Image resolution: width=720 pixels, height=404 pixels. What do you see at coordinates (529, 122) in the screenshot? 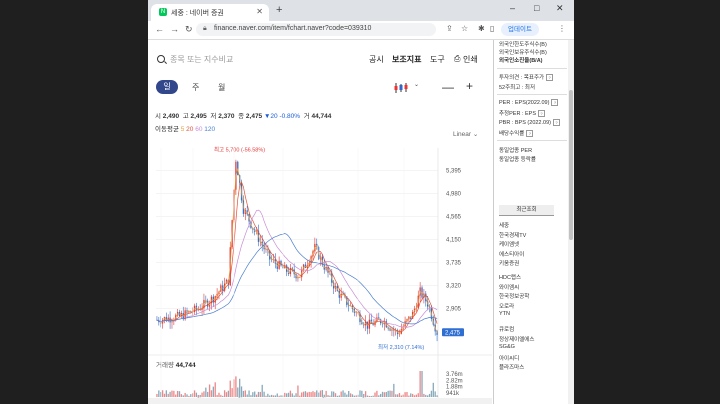
I see `sidebar-ratio-item: PBR : BPS (2022.09)?` at bounding box center [529, 122].